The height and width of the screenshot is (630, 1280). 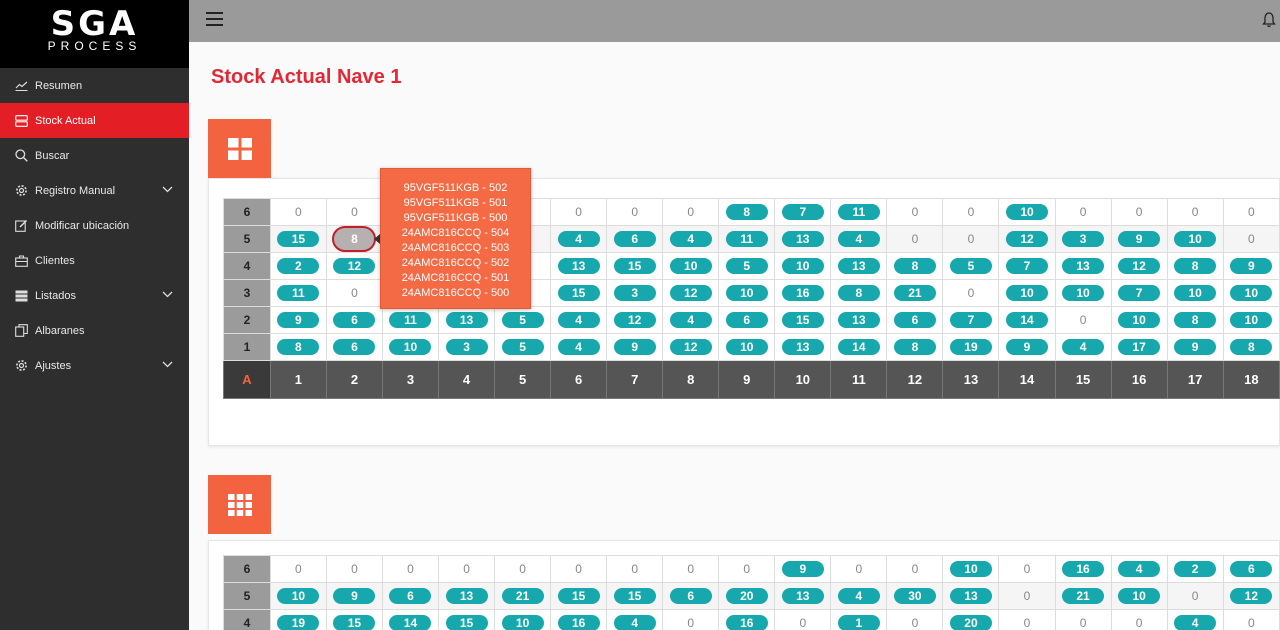 I want to click on sidebar-item-listados: Listados, so click(x=94, y=295).